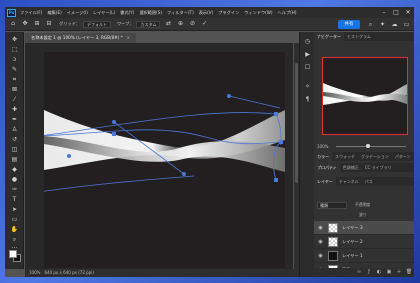 The image size is (420, 283). I want to click on tab-channels: チャンネル, so click(349, 181).